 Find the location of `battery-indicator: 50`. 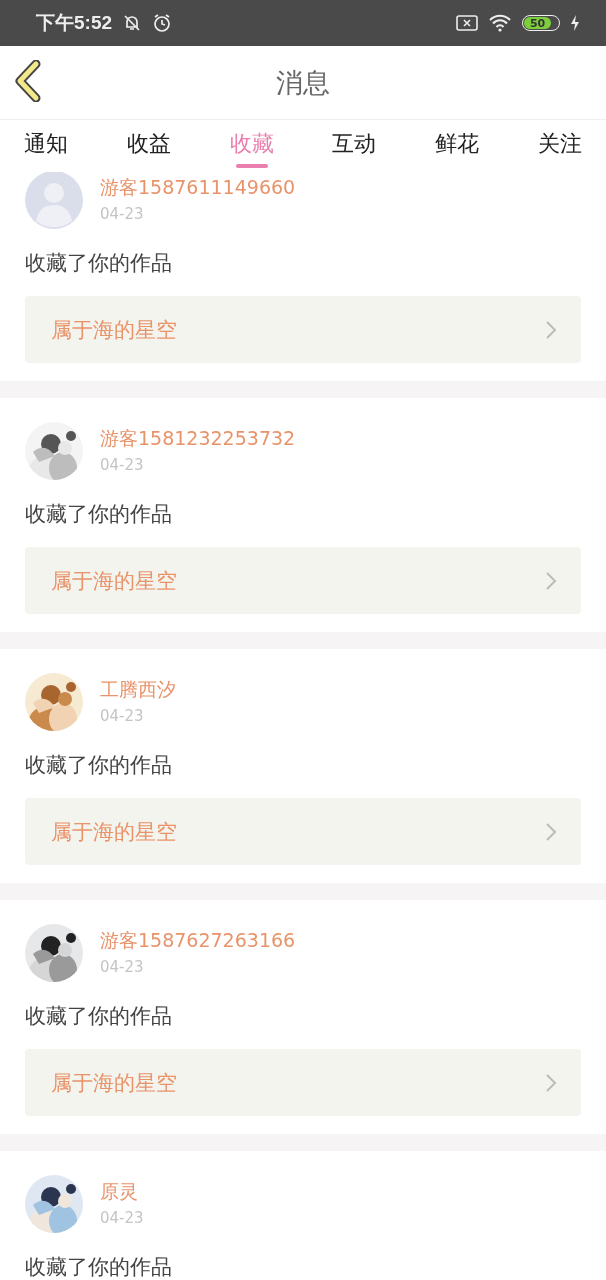

battery-indicator: 50 is located at coordinates (541, 23).